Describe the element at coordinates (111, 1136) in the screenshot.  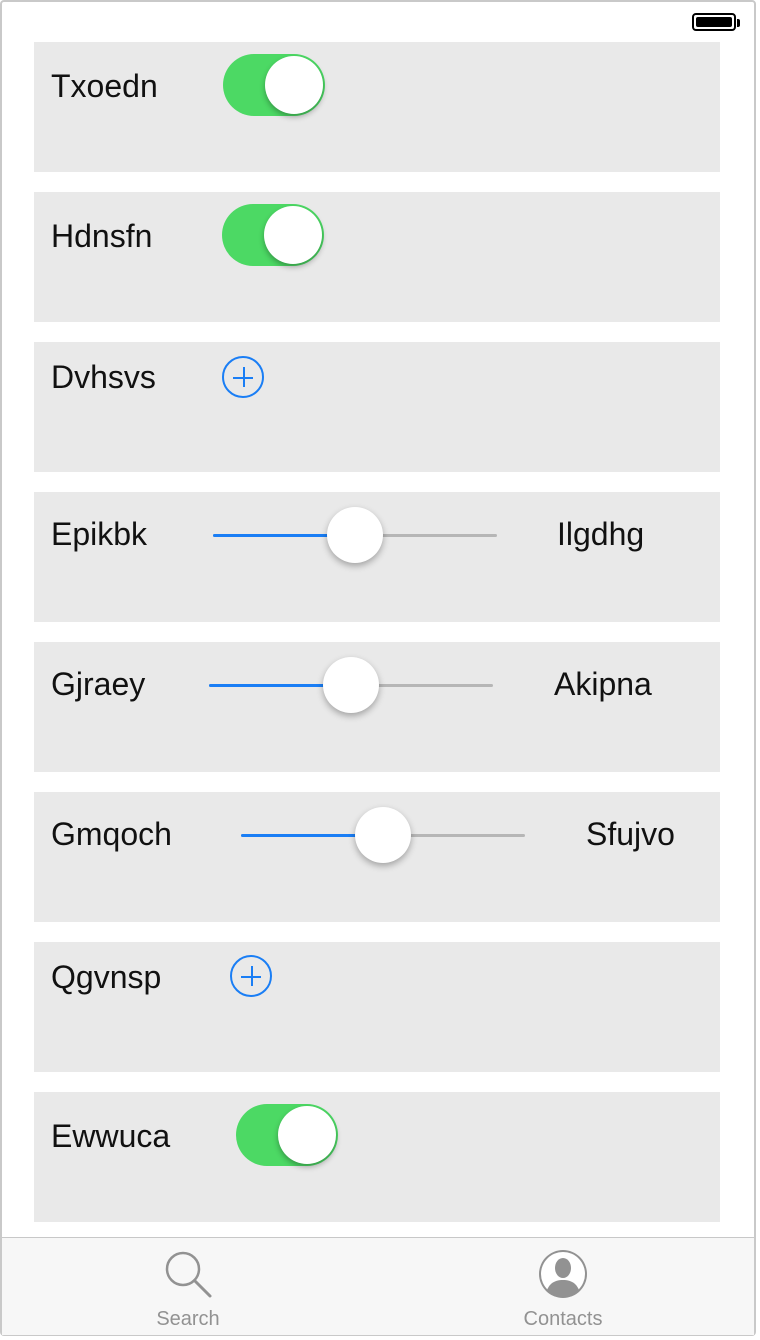
I see `row-label: Ewwuca` at that location.